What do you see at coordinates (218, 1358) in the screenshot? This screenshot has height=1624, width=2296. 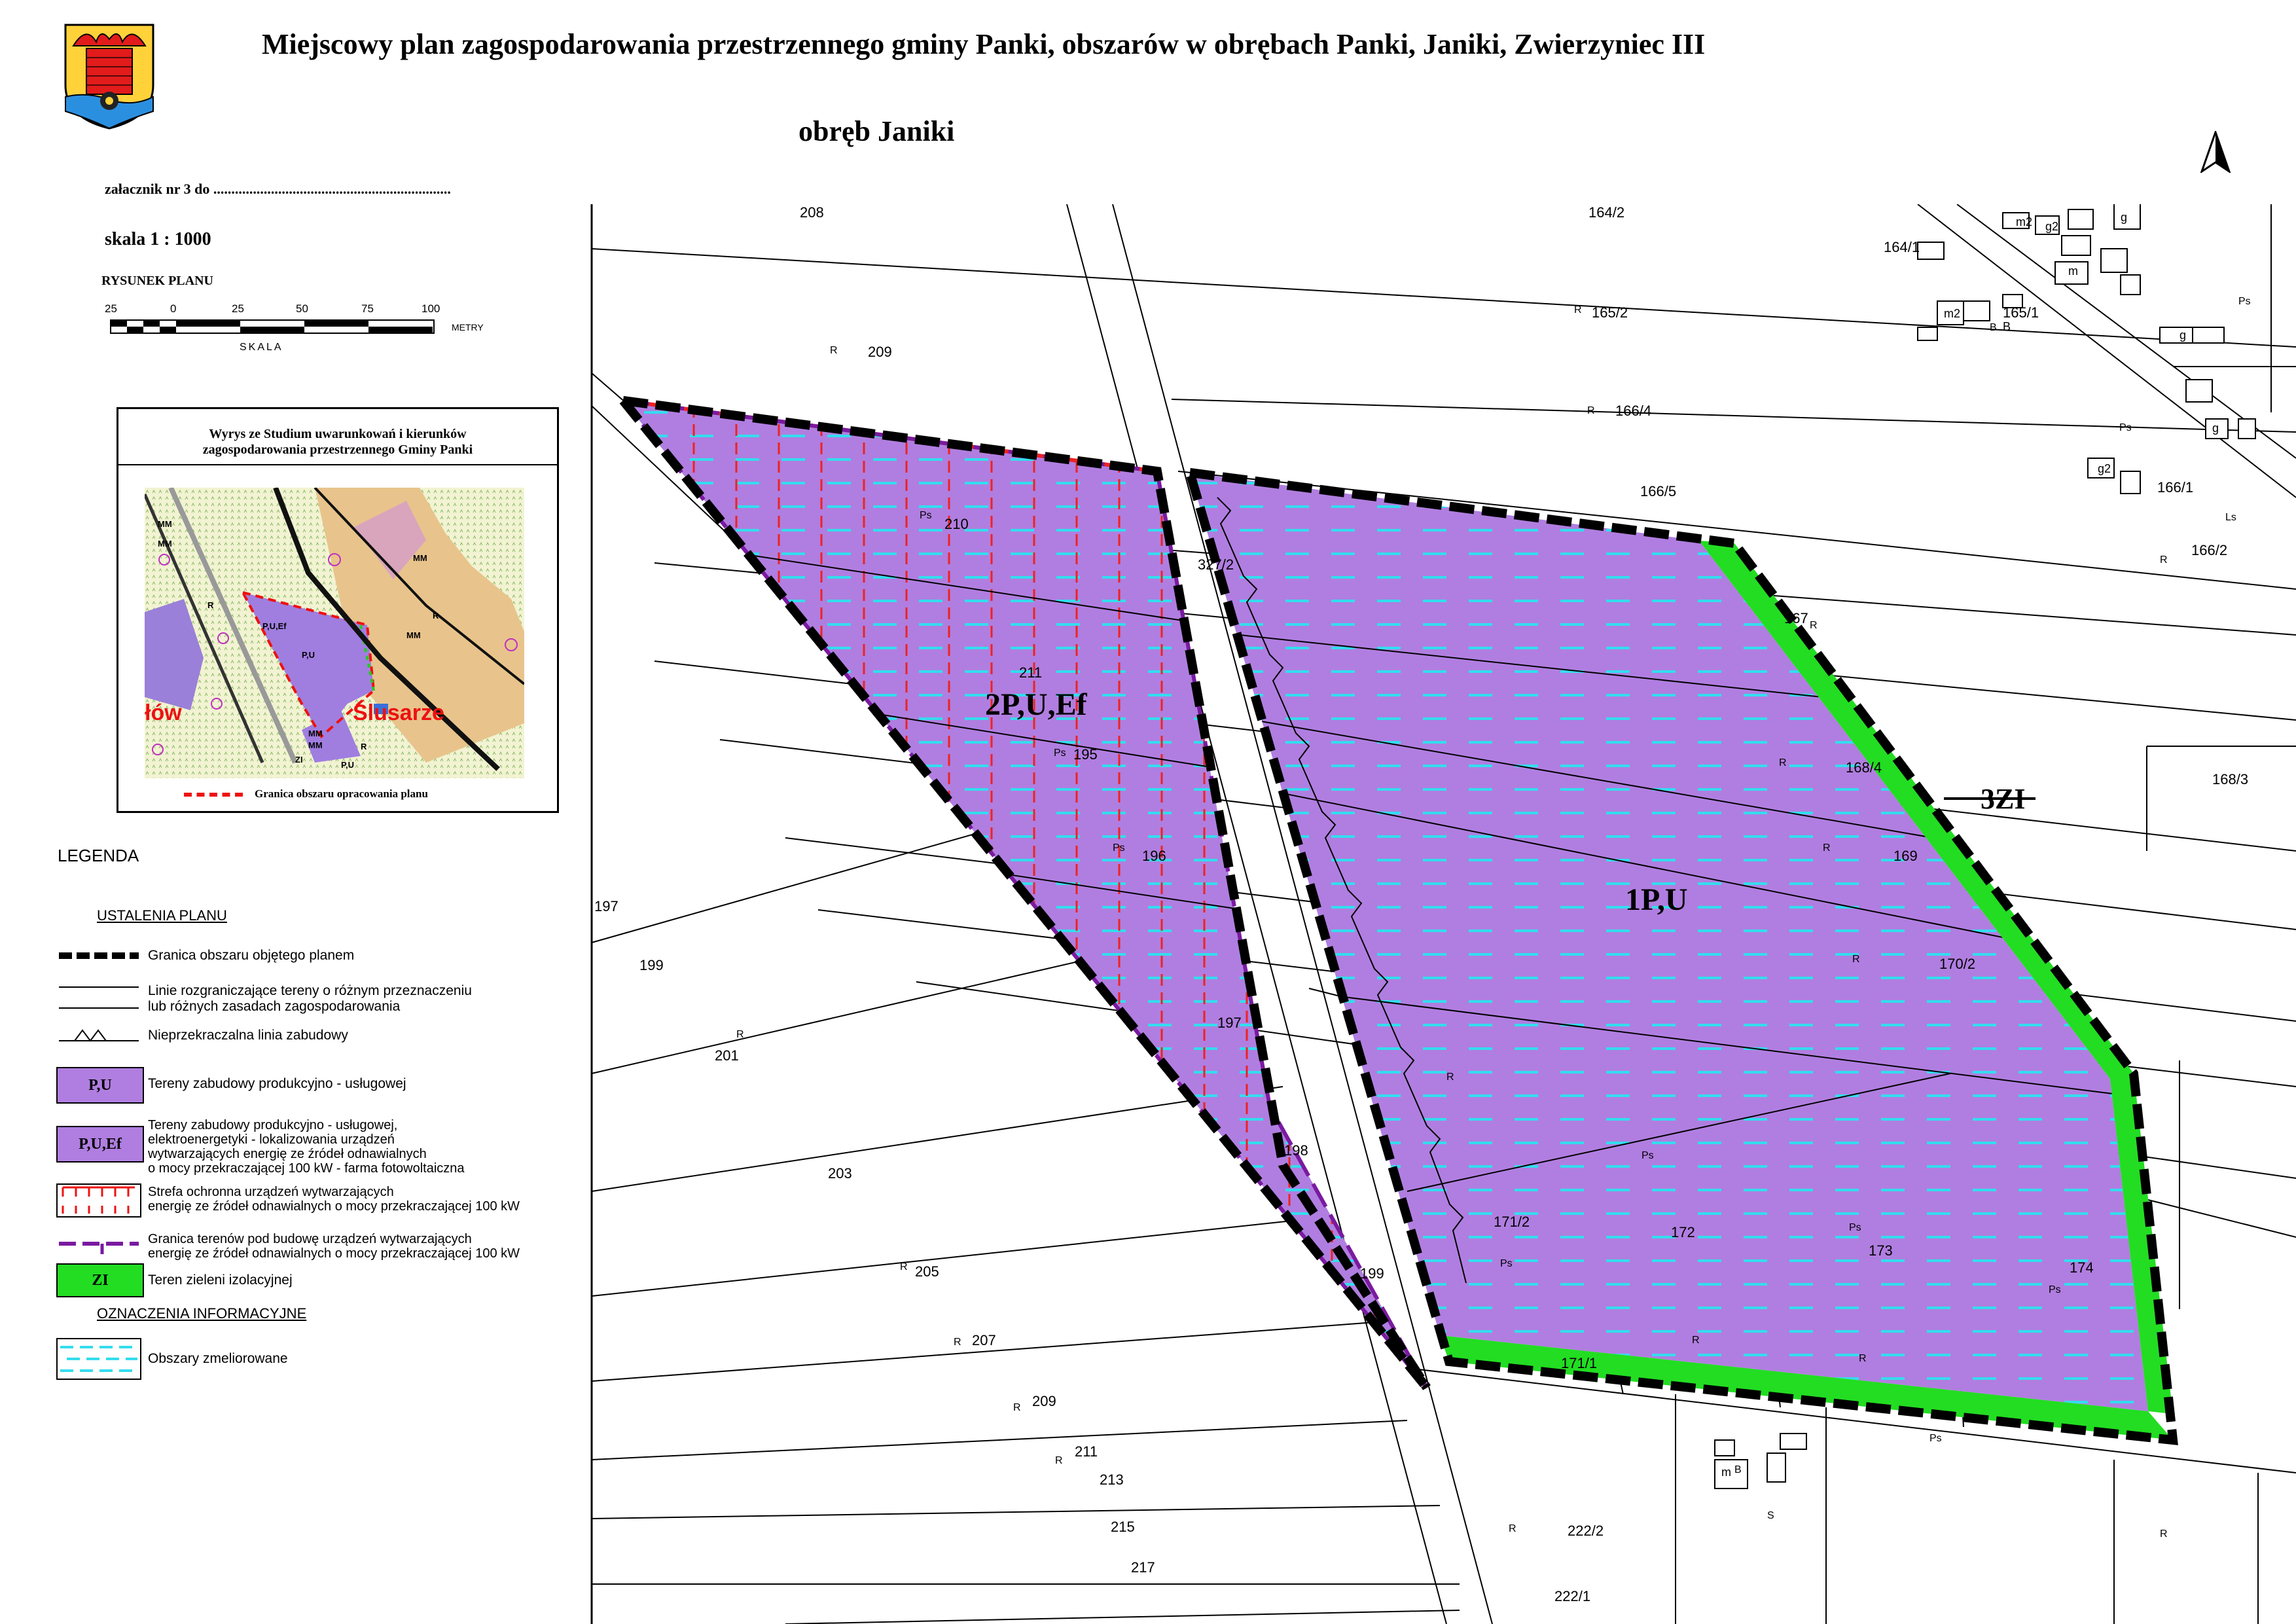 I see `legend-drained: Obszary zmeliorowane` at bounding box center [218, 1358].